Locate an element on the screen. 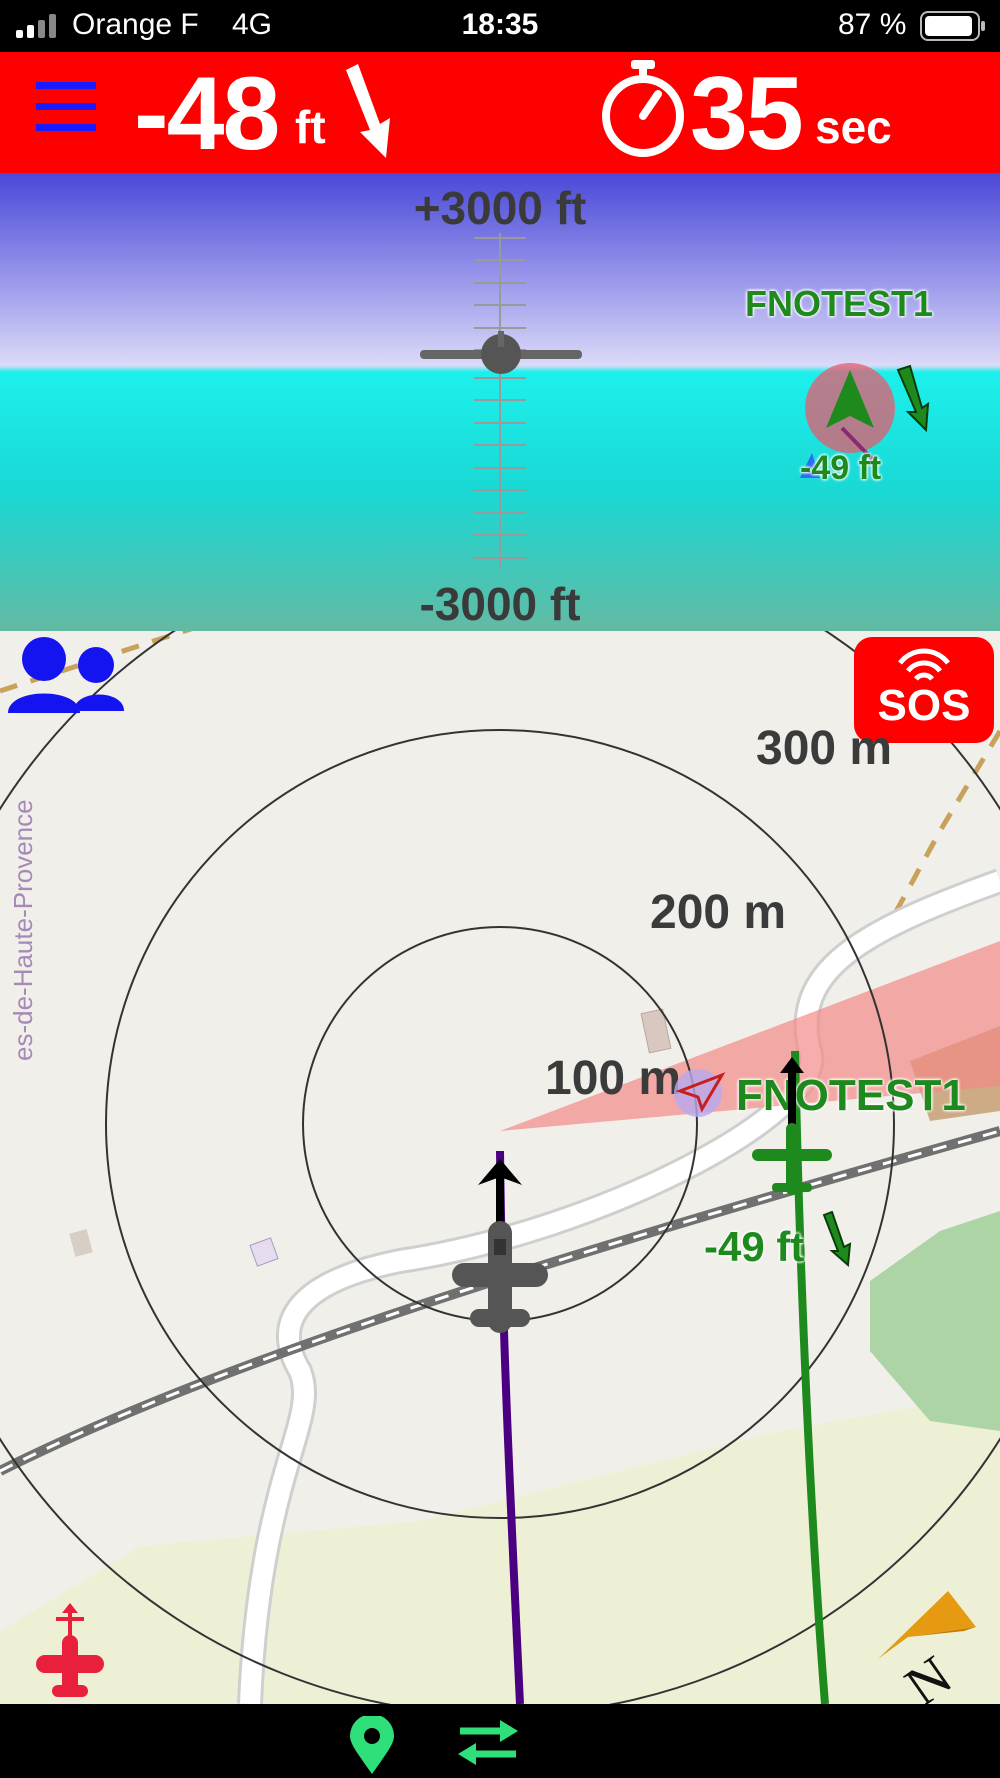 The width and height of the screenshot is (1000, 1778). swap-arrows-icon is located at coordinates (488, 1742).